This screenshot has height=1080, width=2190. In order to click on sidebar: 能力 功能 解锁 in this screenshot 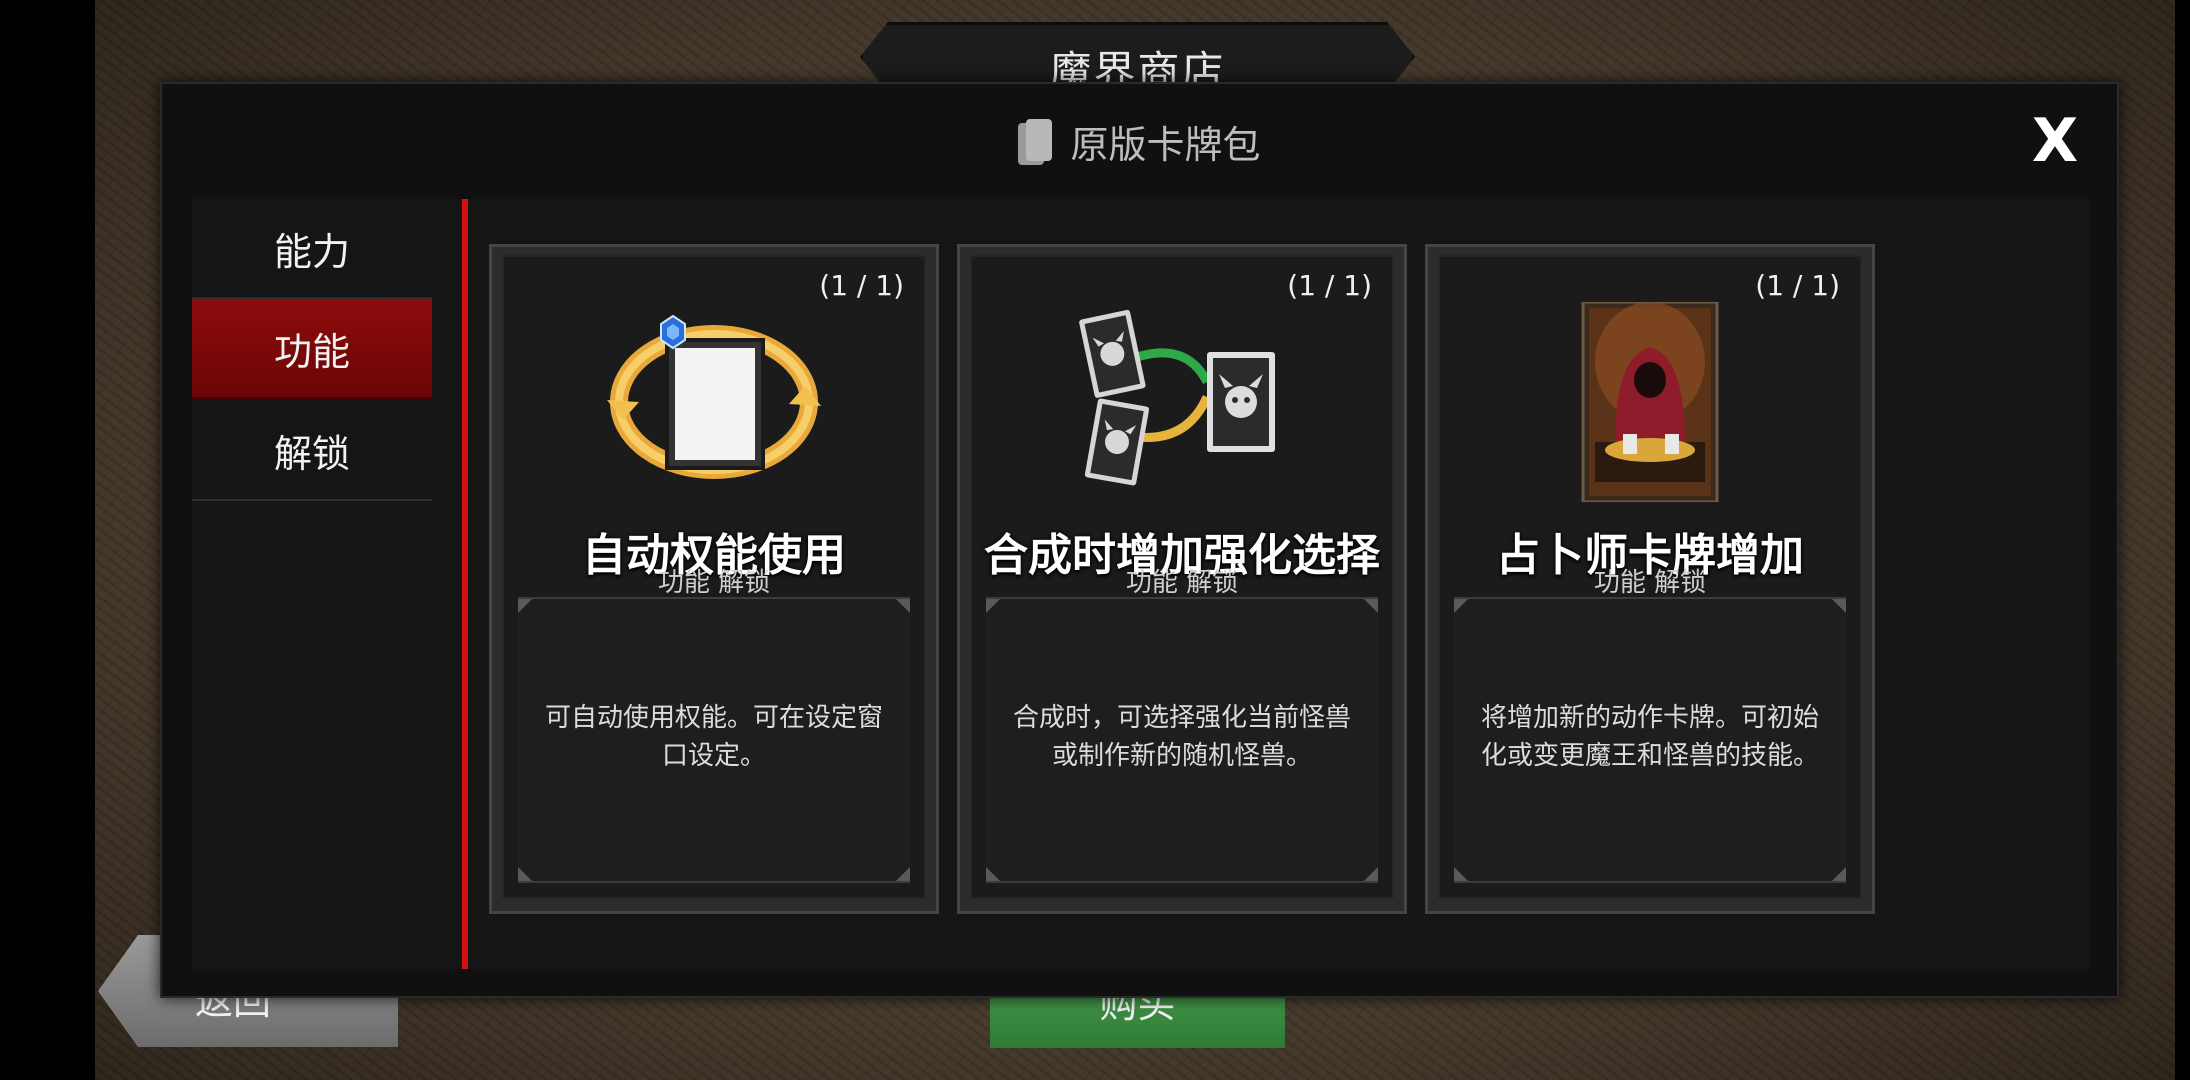, I will do `click(327, 584)`.